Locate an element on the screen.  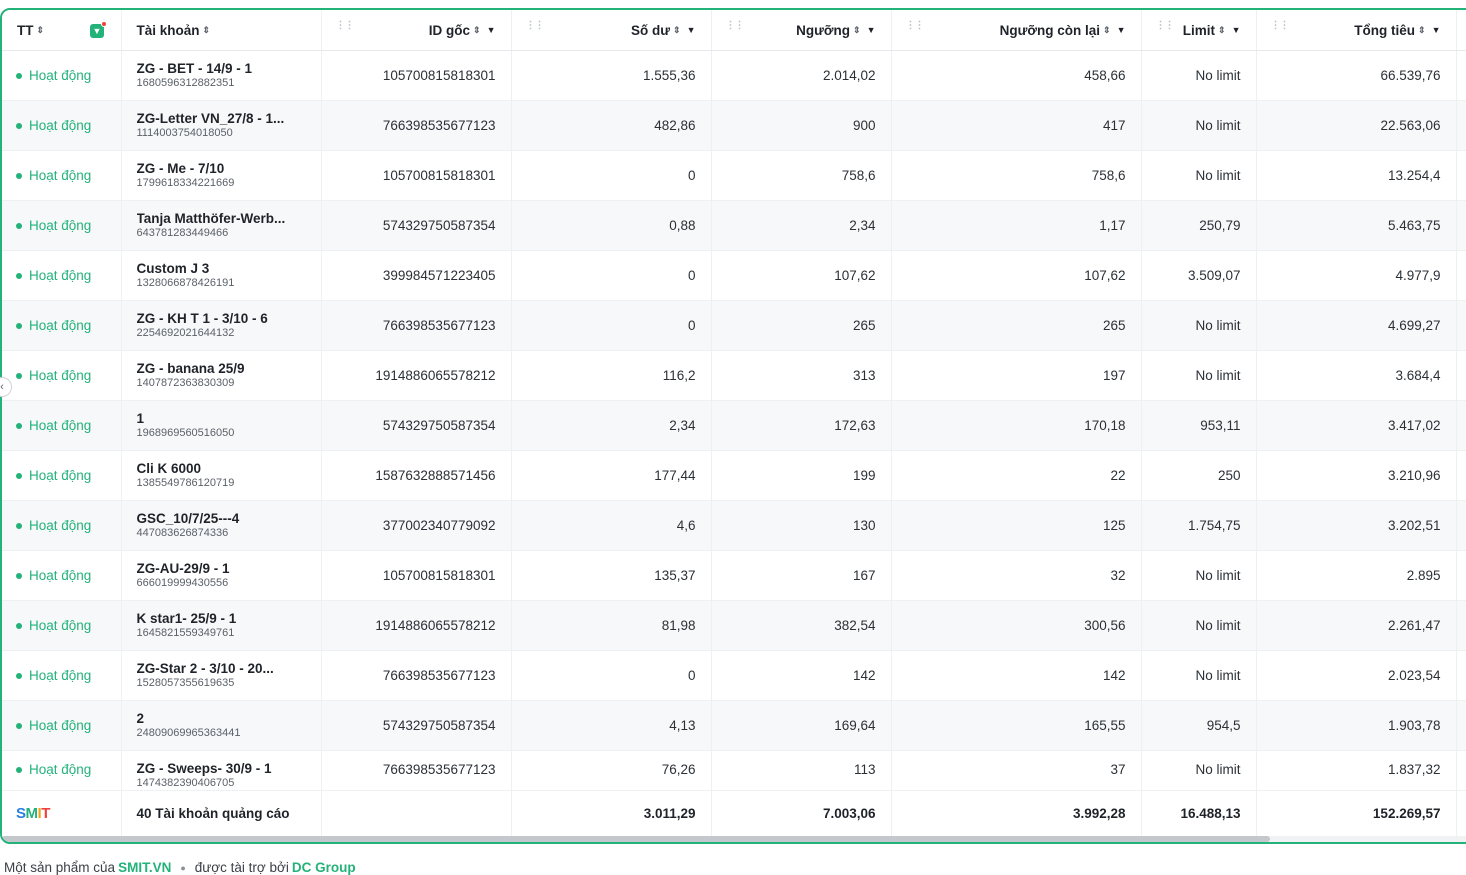
horizontal-scrollbar is located at coordinates (734, 839).